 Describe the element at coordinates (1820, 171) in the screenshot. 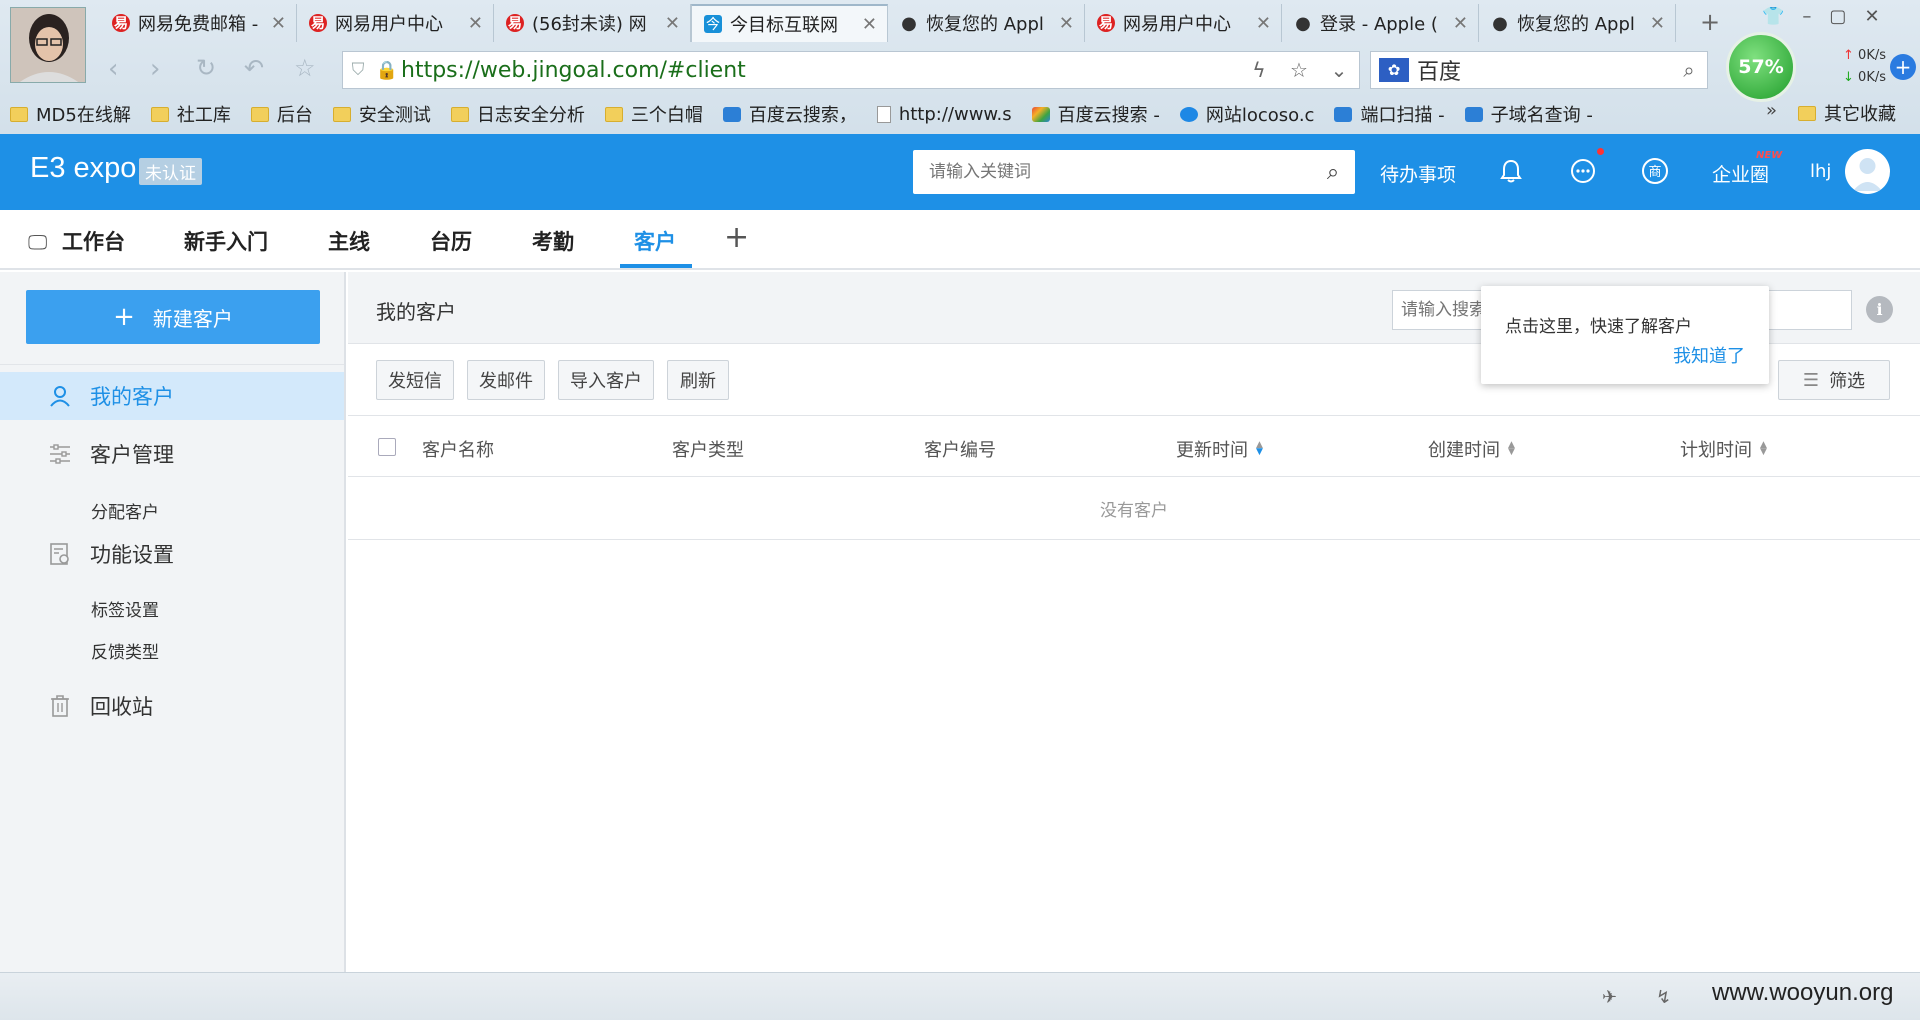

I see `user-name: lhj` at that location.